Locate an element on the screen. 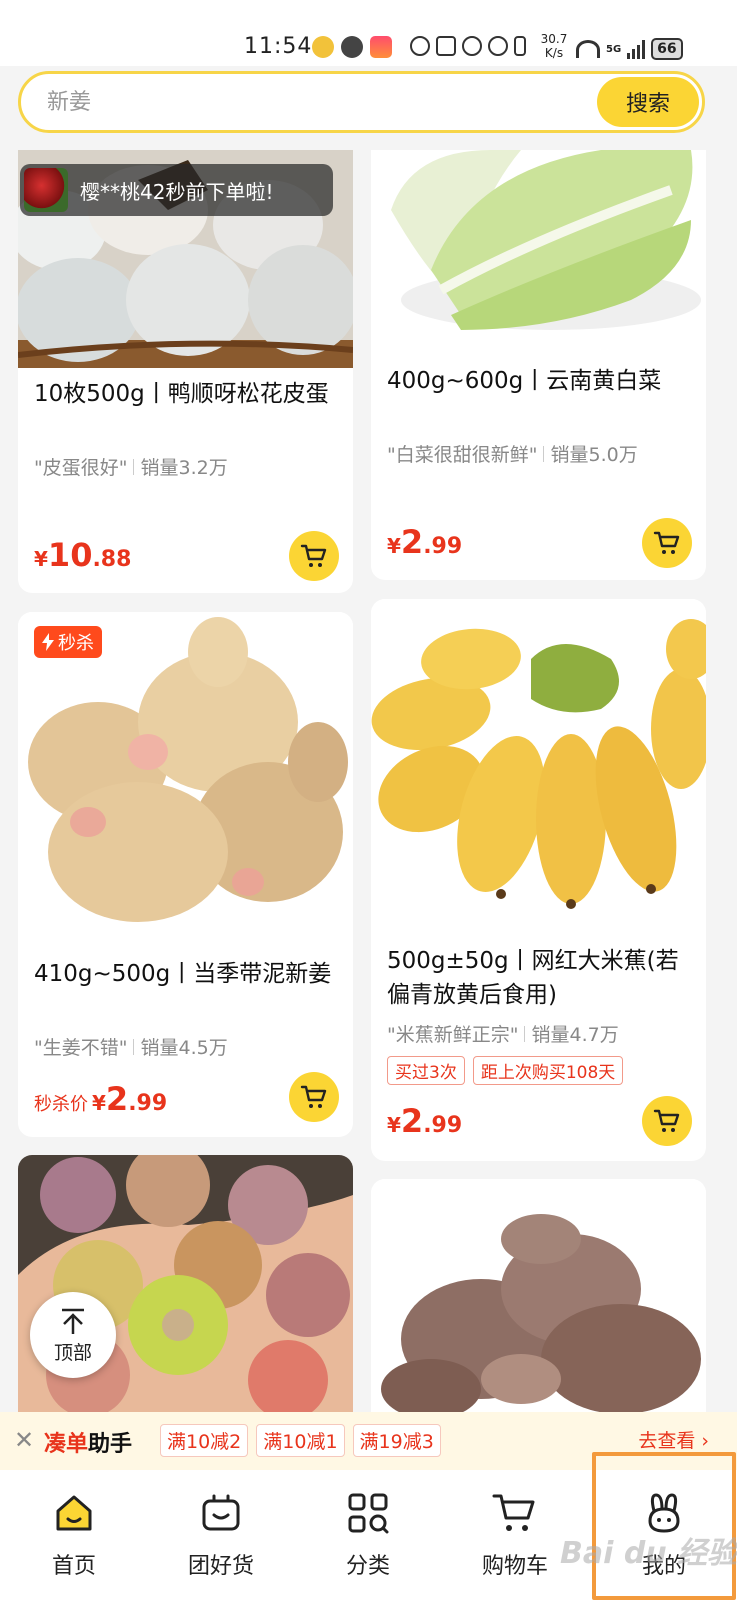  nav-item-category: 分类 is located at coordinates (368, 1535).